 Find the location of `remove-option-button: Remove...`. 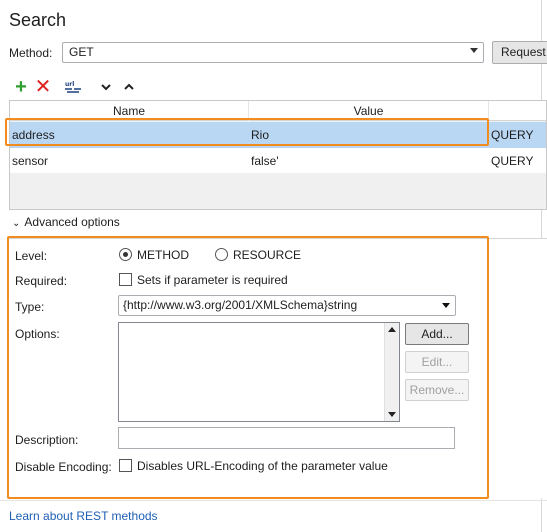

remove-option-button: Remove... is located at coordinates (437, 390).